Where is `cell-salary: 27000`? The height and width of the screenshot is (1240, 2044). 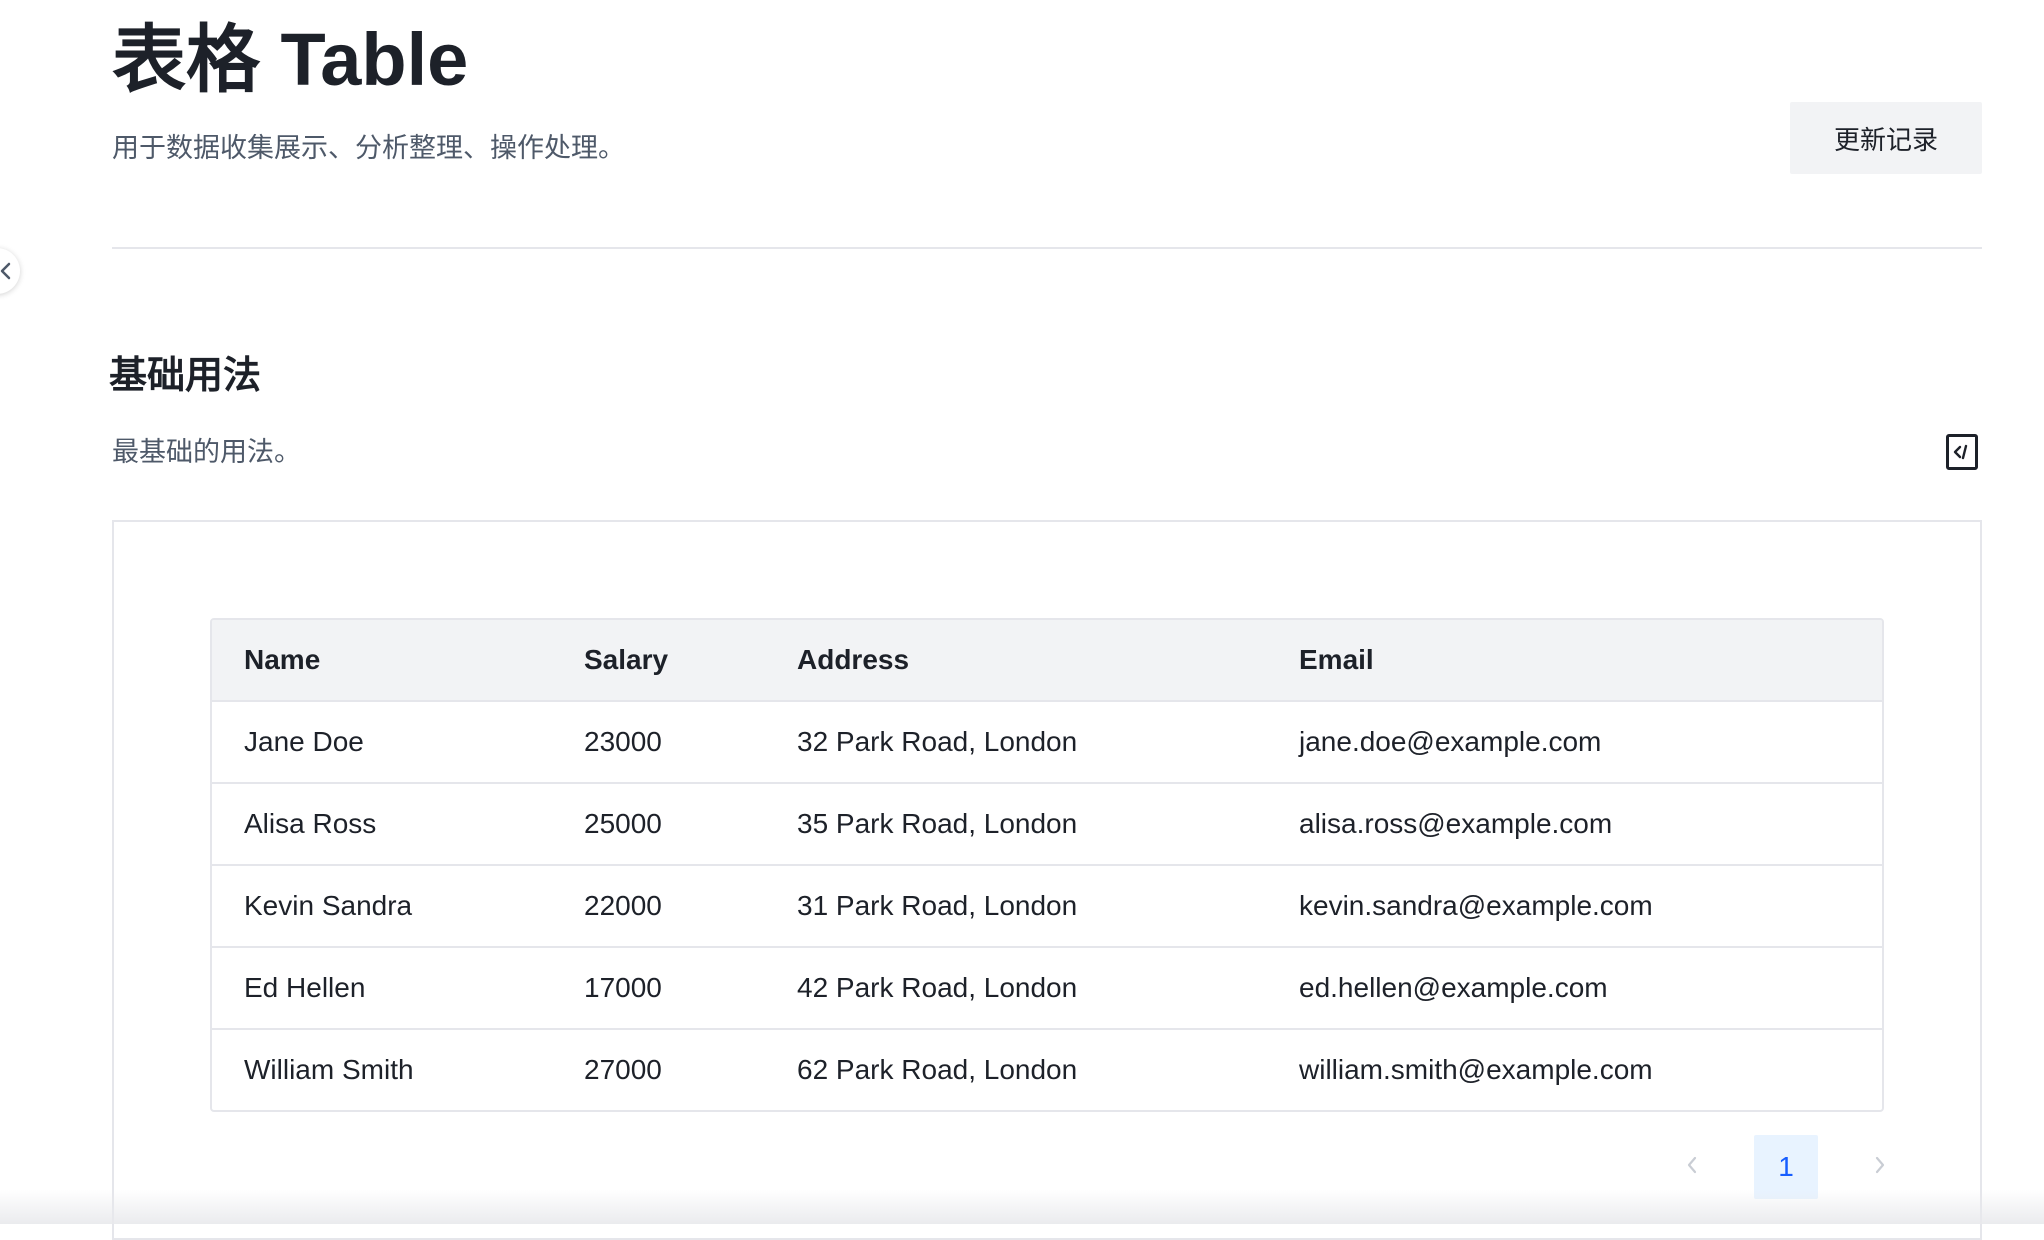
cell-salary: 27000 is located at coordinates (623, 1069).